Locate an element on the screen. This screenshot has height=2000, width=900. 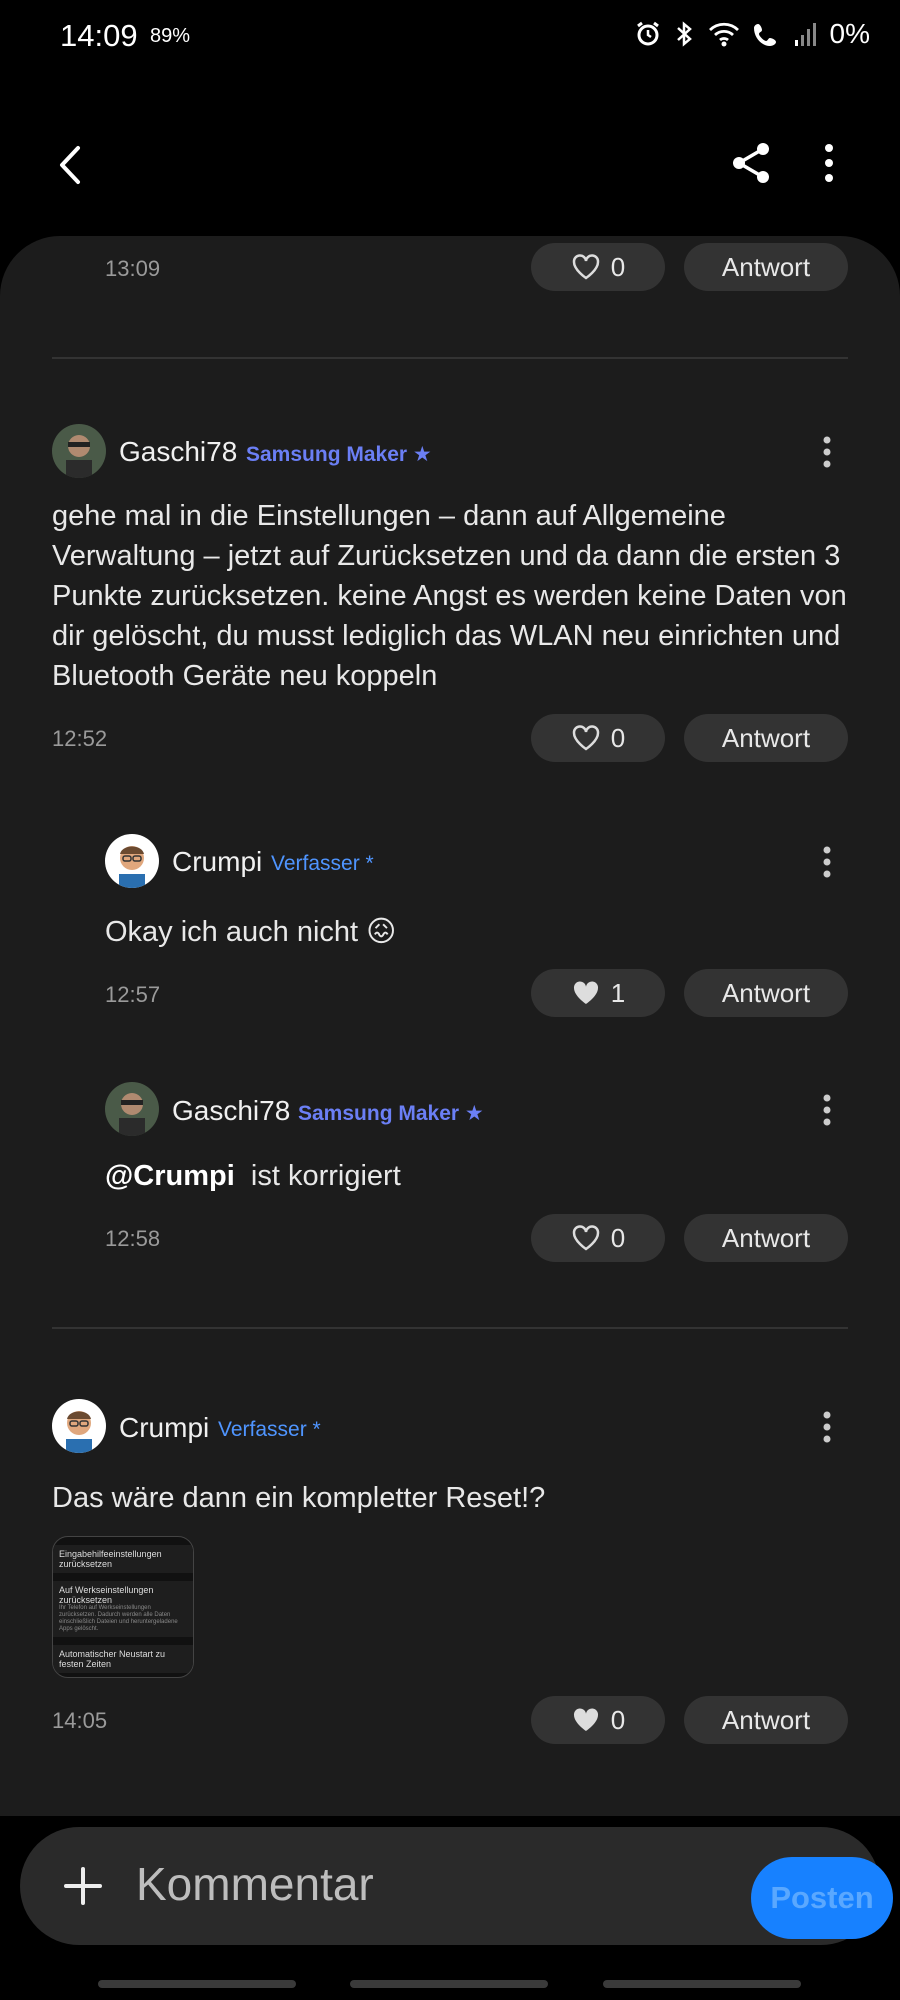
nav-recents-handle is located at coordinates (197, 1984).